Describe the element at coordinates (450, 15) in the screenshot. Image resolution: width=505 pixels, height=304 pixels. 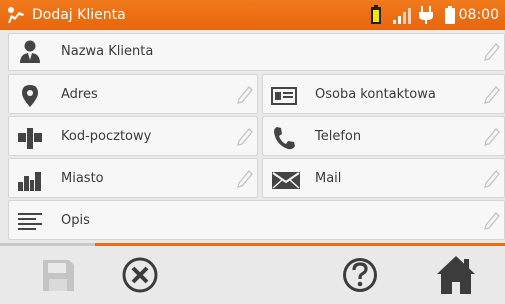
I see `battery-status-icon` at that location.